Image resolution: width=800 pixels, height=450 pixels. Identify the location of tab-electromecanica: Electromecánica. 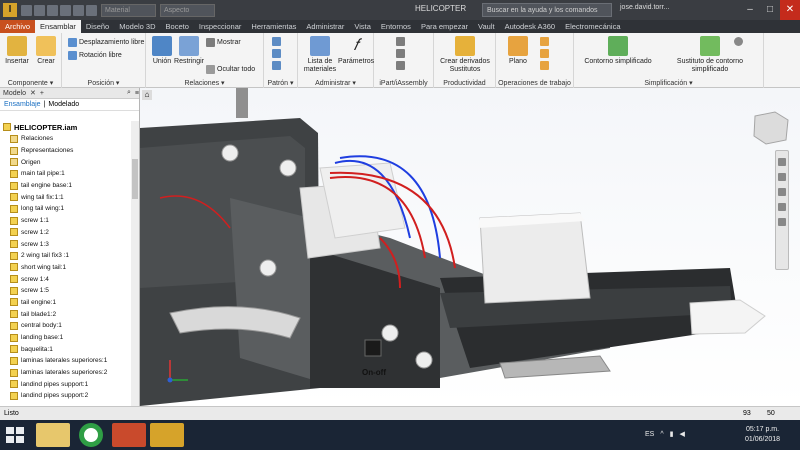
(592, 26).